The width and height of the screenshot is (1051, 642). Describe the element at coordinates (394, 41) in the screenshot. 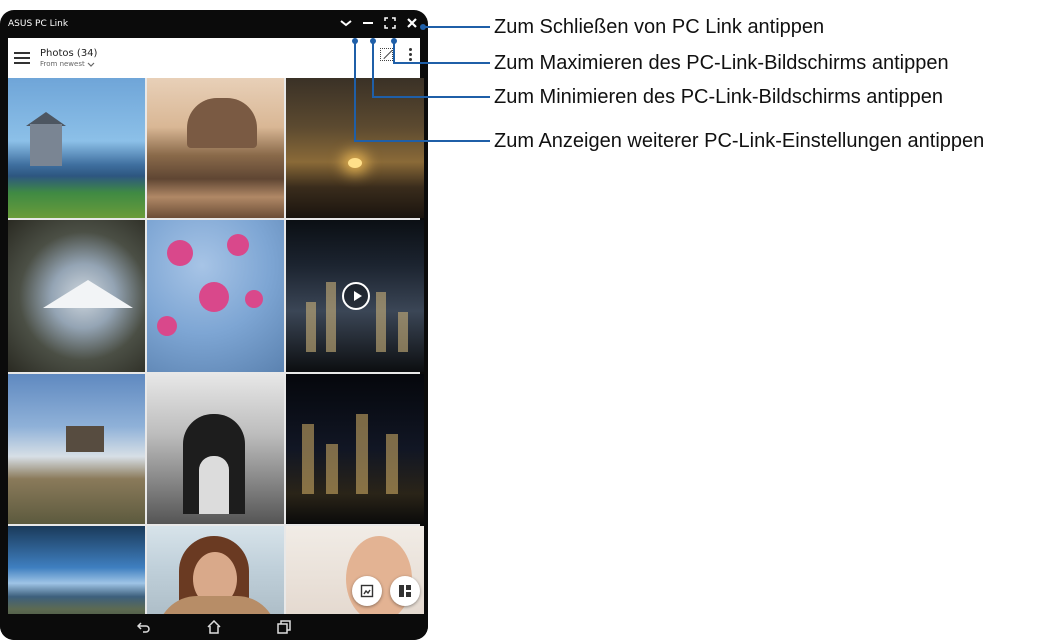

I see `maximize-callout-dot` at that location.